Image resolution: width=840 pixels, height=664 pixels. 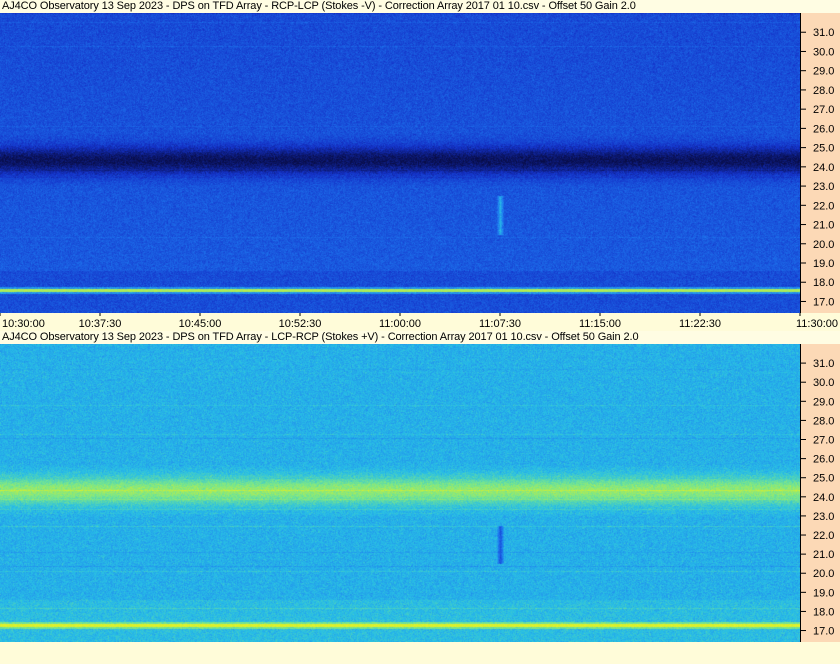 I want to click on bottom-freq-tick-label: 30.0, so click(x=823, y=383).